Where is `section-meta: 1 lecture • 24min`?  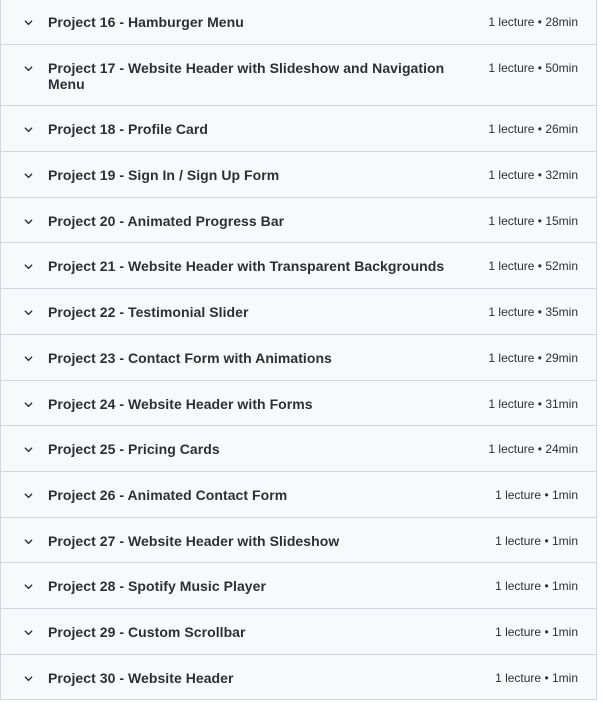 section-meta: 1 lecture • 24min is located at coordinates (533, 449).